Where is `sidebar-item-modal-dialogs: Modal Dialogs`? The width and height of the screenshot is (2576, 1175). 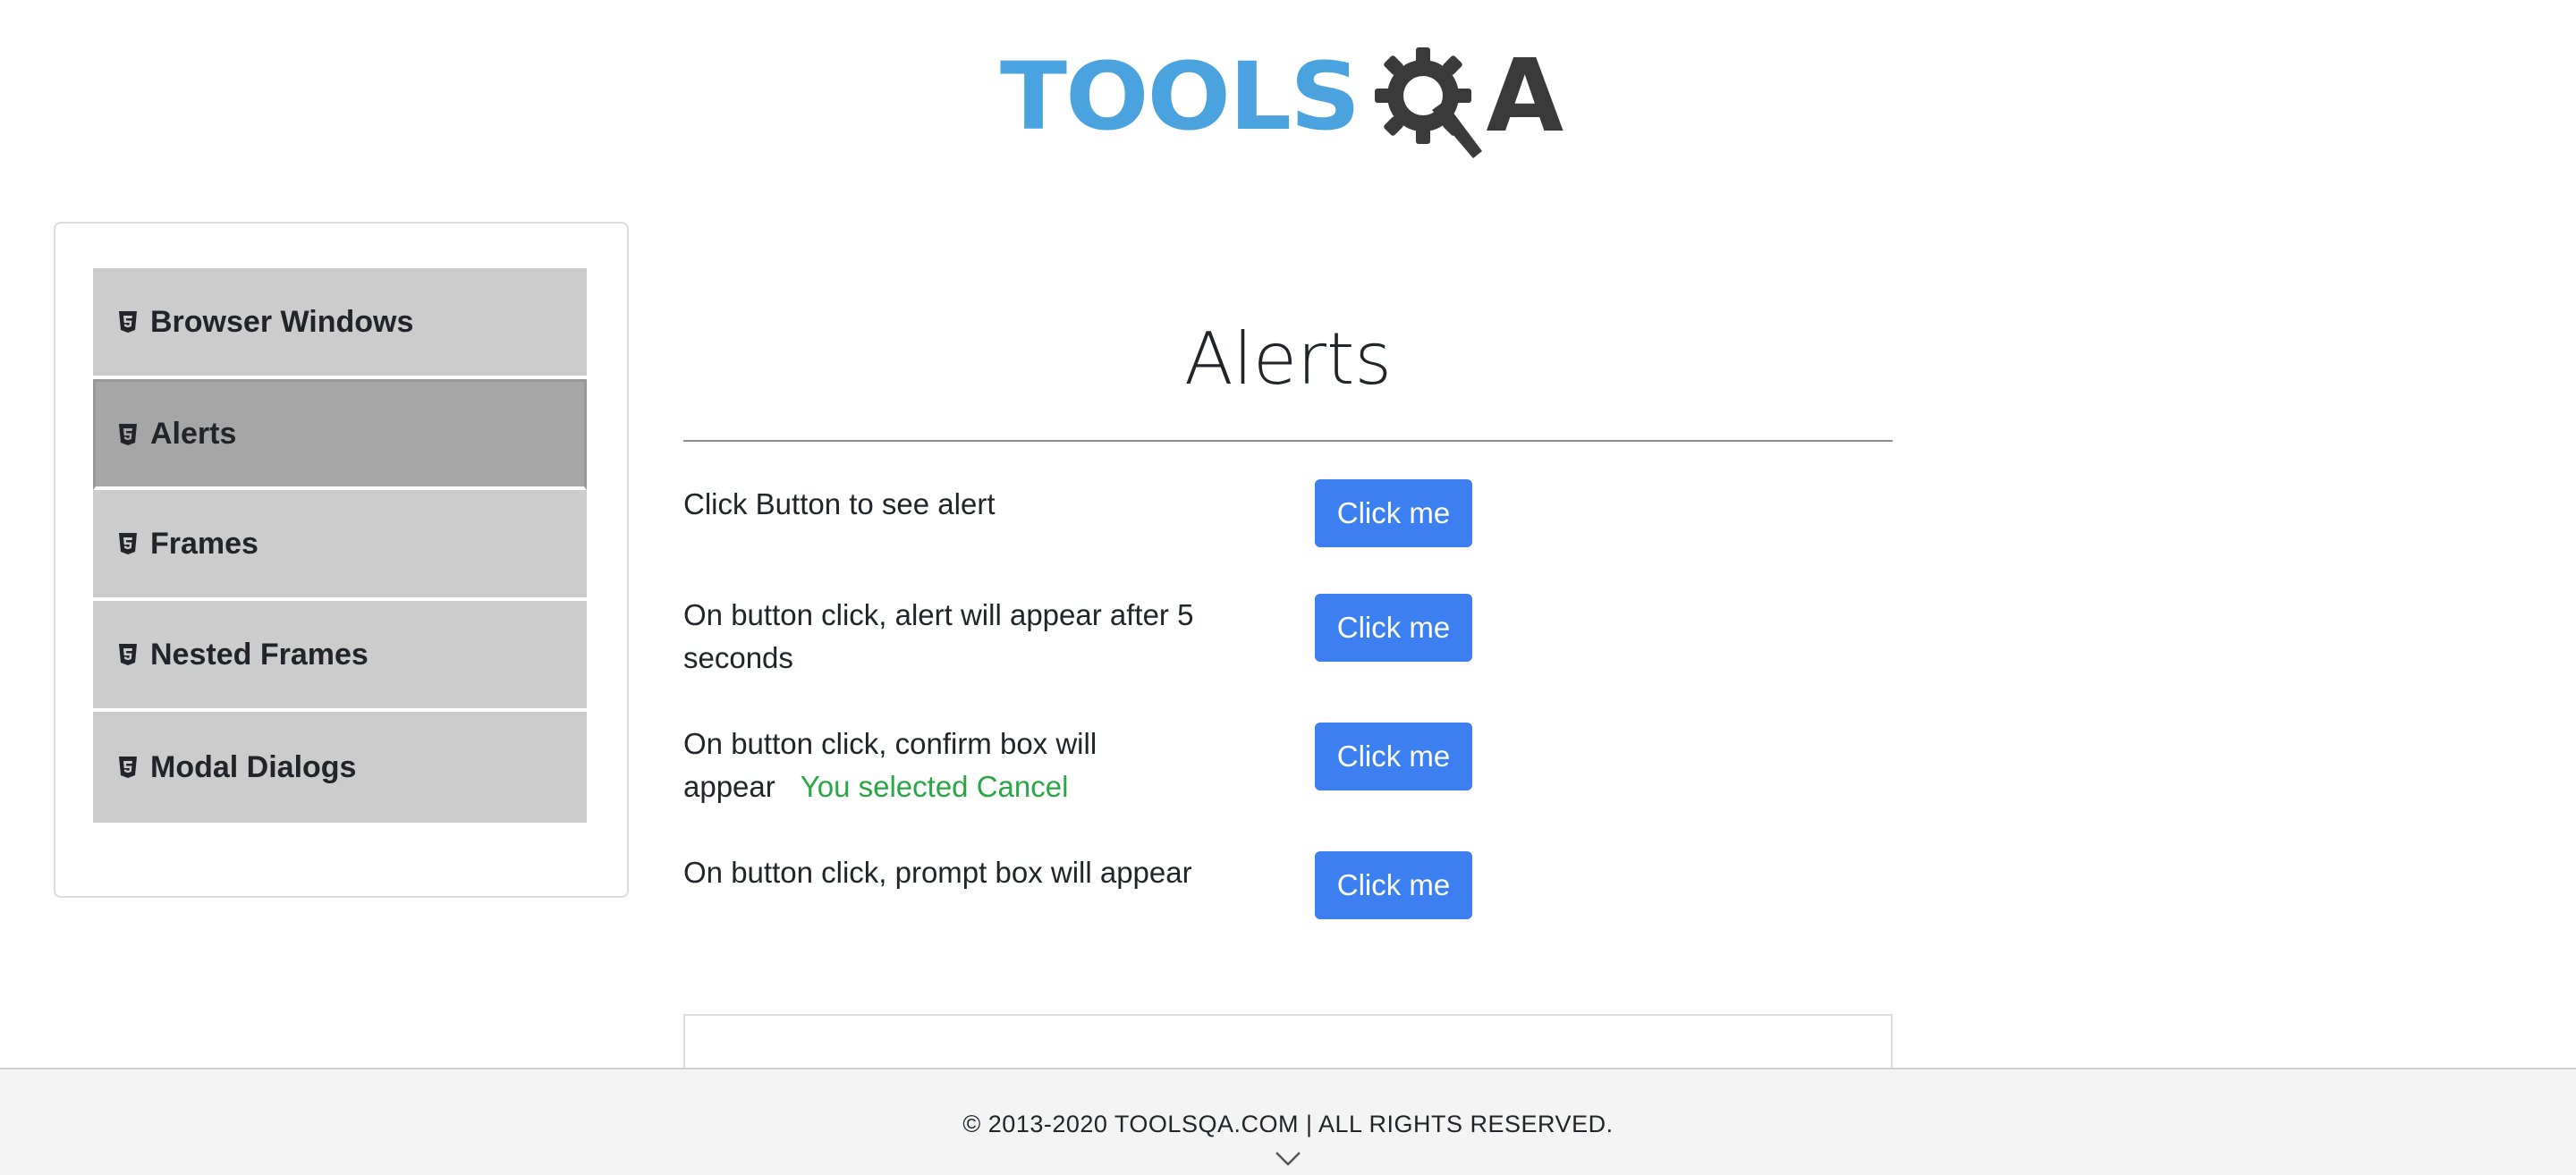
sidebar-item-modal-dialogs: Modal Dialogs is located at coordinates (340, 768).